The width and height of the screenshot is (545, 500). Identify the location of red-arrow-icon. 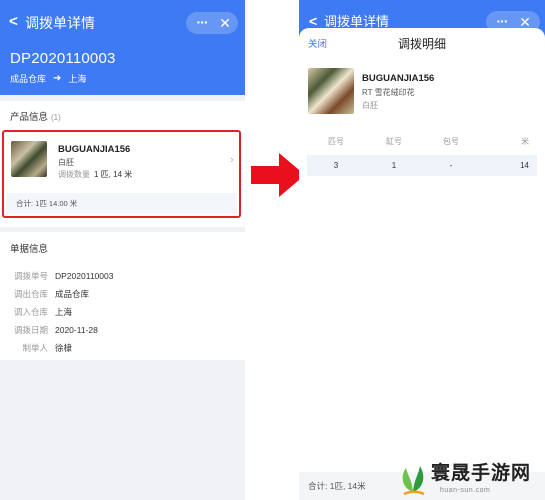
(278, 175).